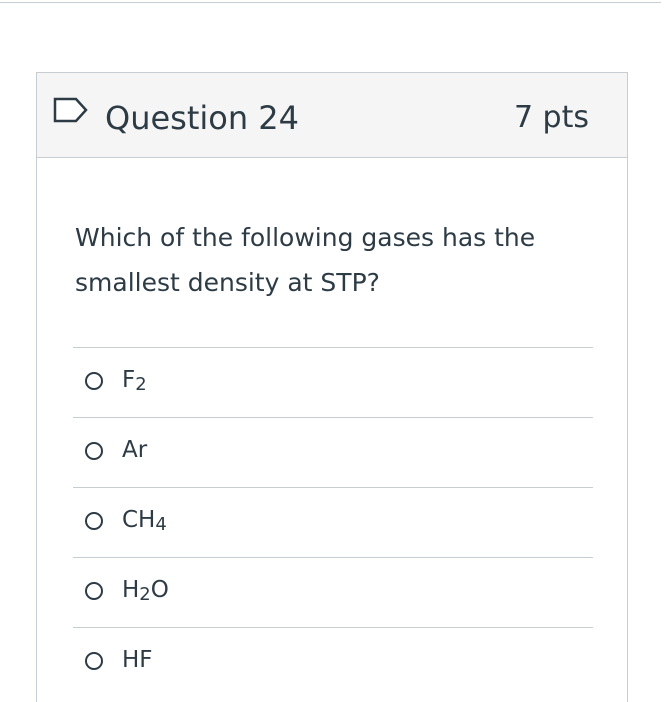 The height and width of the screenshot is (702, 665). Describe the element at coordinates (333, 592) in the screenshot. I see `answer-option-h2o: H2O` at that location.